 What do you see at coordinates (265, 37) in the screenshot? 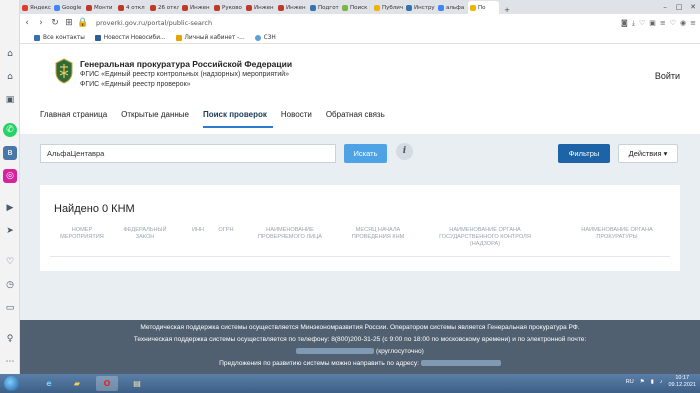
I see `bookmark-item: СЗН` at bounding box center [265, 37].